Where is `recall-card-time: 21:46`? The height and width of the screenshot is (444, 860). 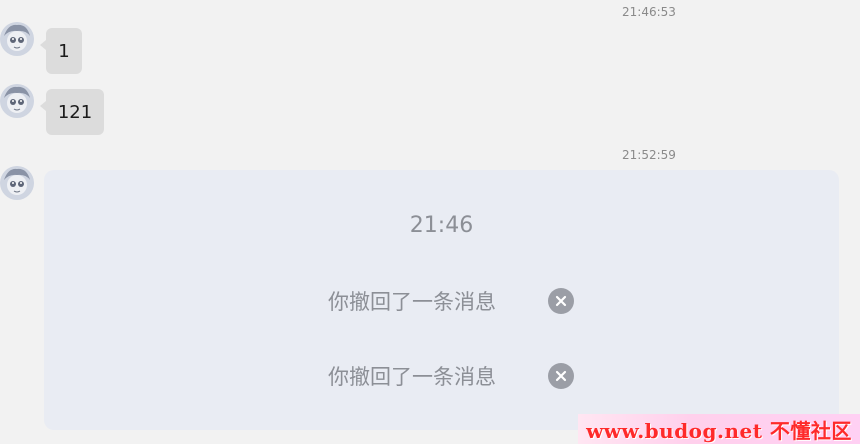 recall-card-time: 21:46 is located at coordinates (441, 225).